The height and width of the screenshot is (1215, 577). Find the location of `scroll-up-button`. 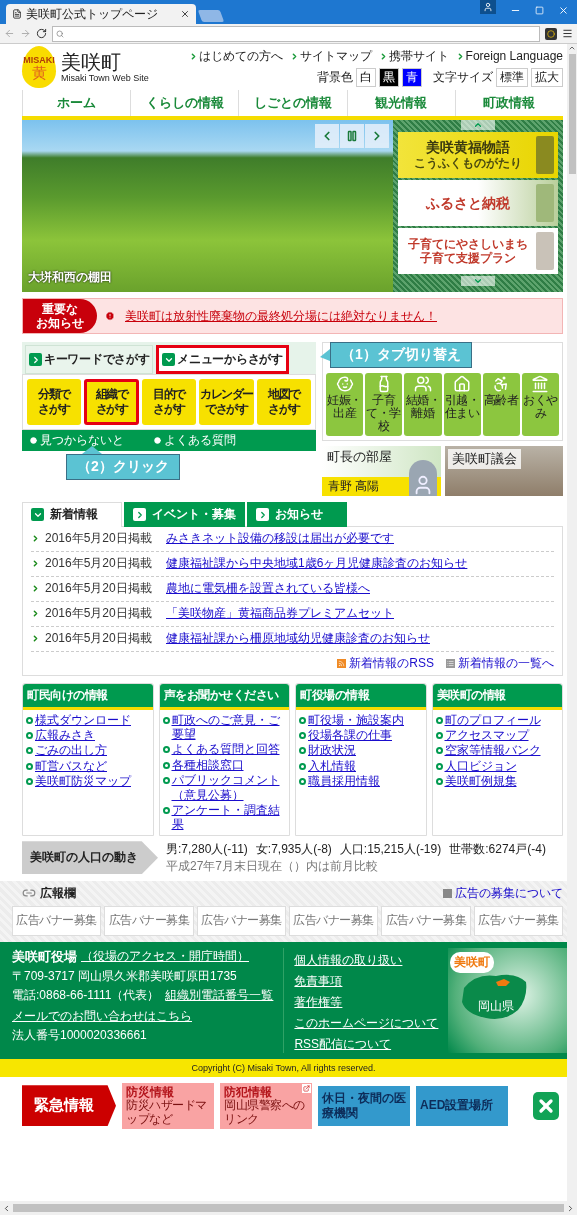

scroll-up-button is located at coordinates (478, 125).